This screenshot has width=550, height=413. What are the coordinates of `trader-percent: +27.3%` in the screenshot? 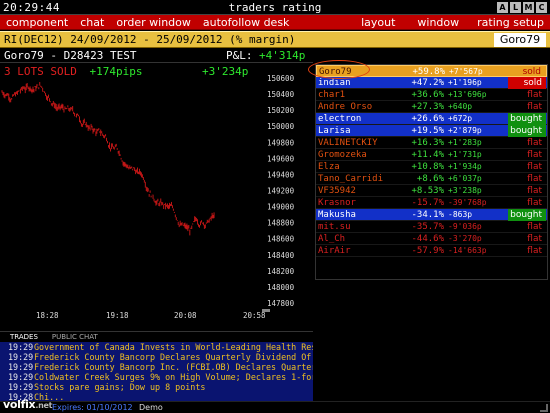 It's located at (427, 107).